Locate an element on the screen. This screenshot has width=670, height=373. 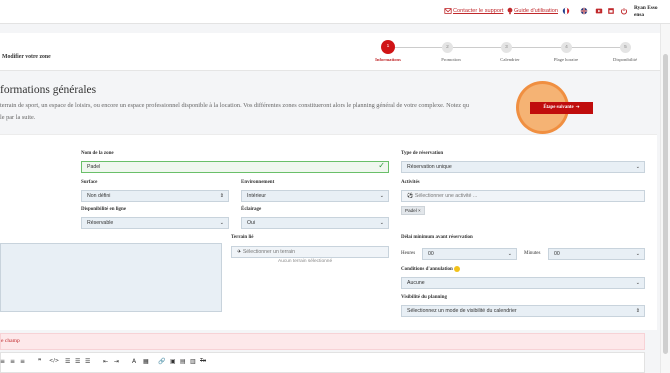
cancellation-select: Aucune ⌄ is located at coordinates (523, 283).